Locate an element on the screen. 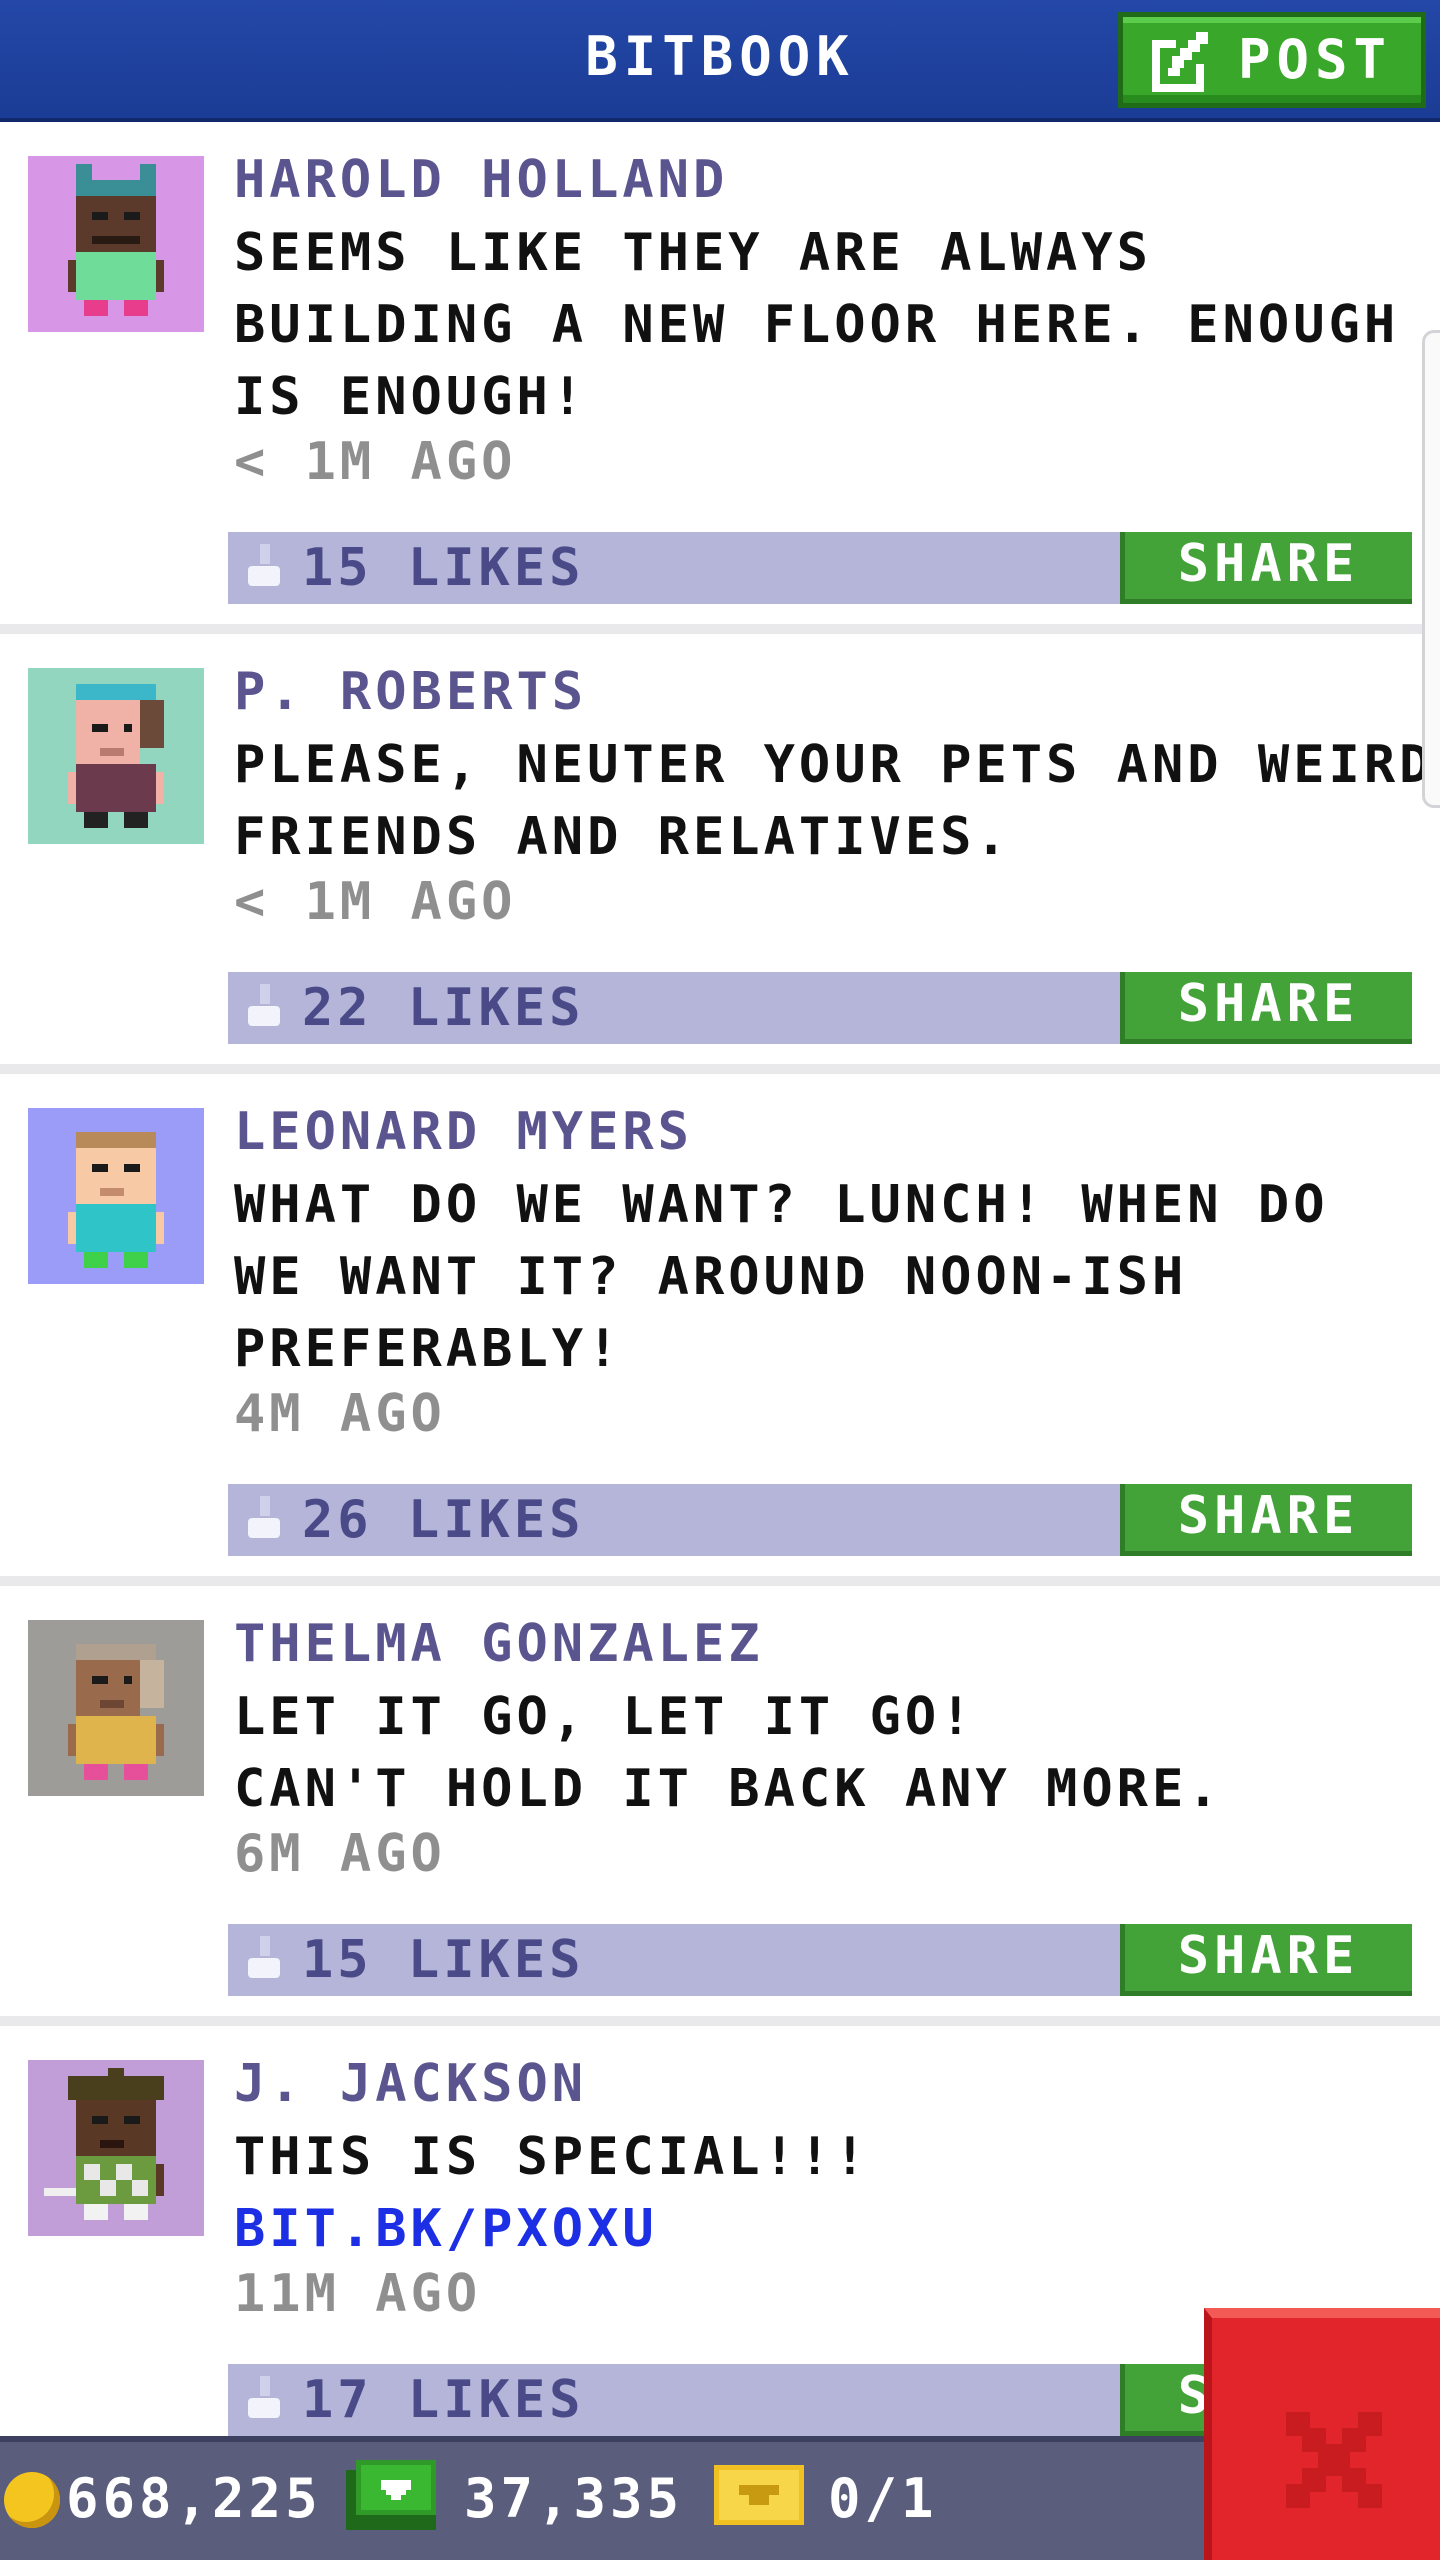 This screenshot has height=2560, width=1440. likes-bar: 26 LIKES SHARE is located at coordinates (820, 1520).